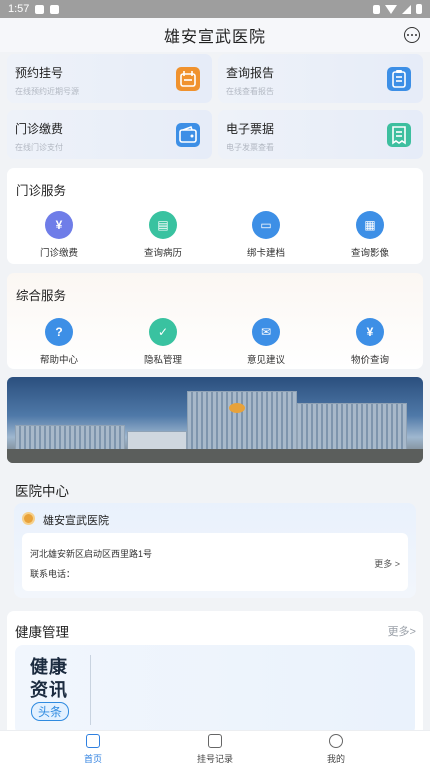  I want to click on service-label: 查询影像, so click(369, 253).